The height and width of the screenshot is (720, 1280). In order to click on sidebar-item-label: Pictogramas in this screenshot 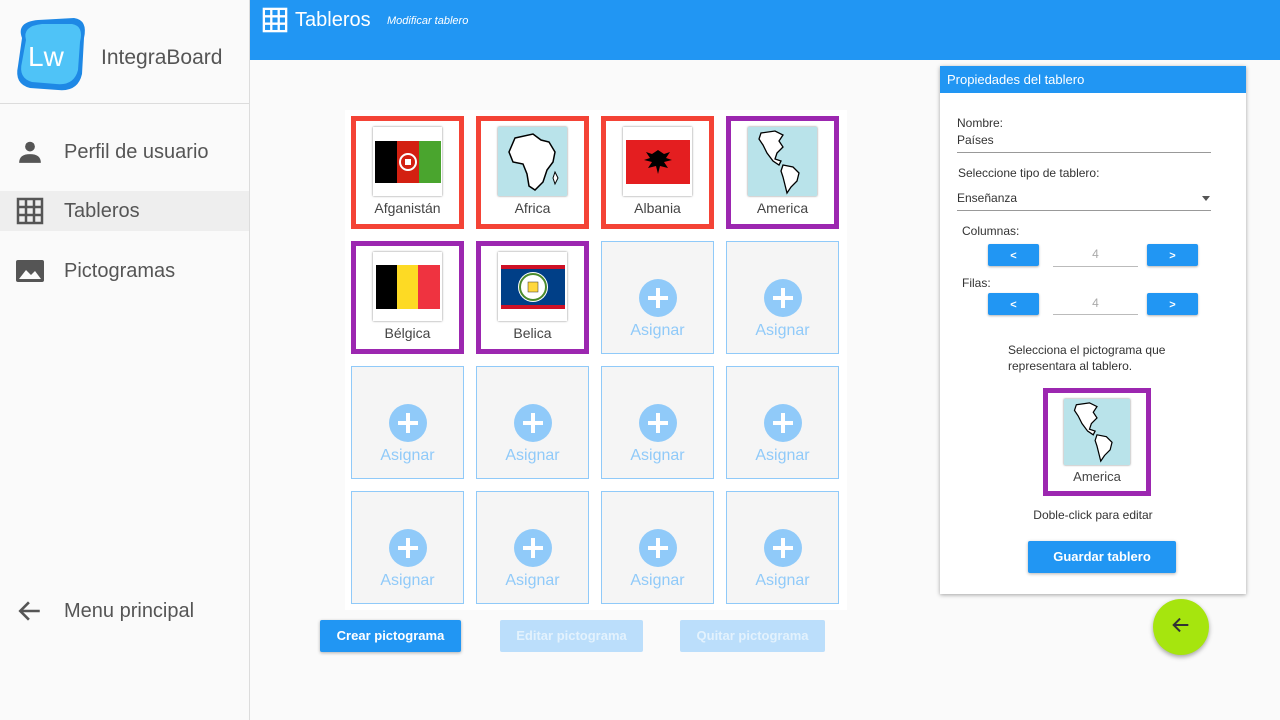, I will do `click(120, 270)`.